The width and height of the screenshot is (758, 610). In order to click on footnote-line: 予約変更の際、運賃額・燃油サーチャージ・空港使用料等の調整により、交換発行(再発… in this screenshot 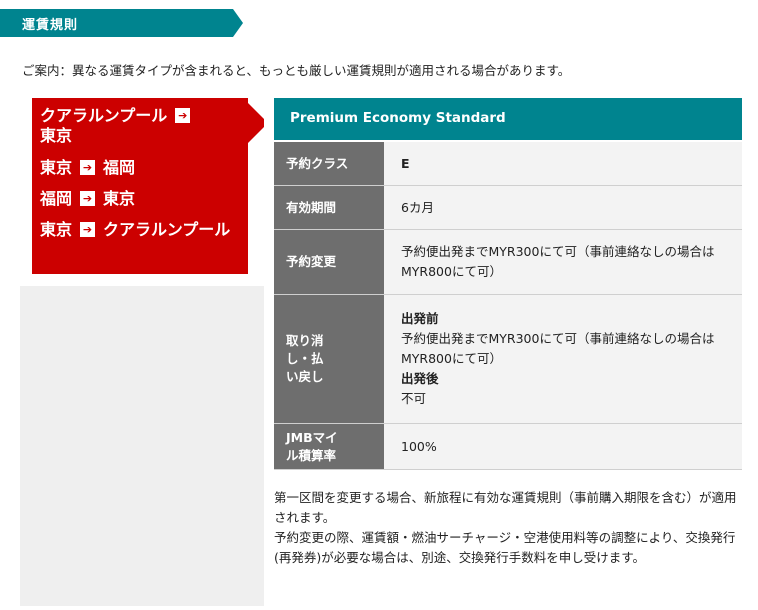, I will do `click(505, 547)`.